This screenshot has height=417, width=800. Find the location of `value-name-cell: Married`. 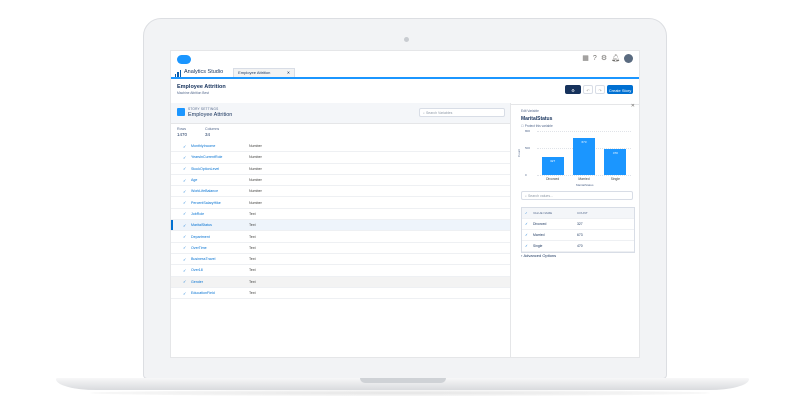

value-name-cell: Married is located at coordinates (539, 235).